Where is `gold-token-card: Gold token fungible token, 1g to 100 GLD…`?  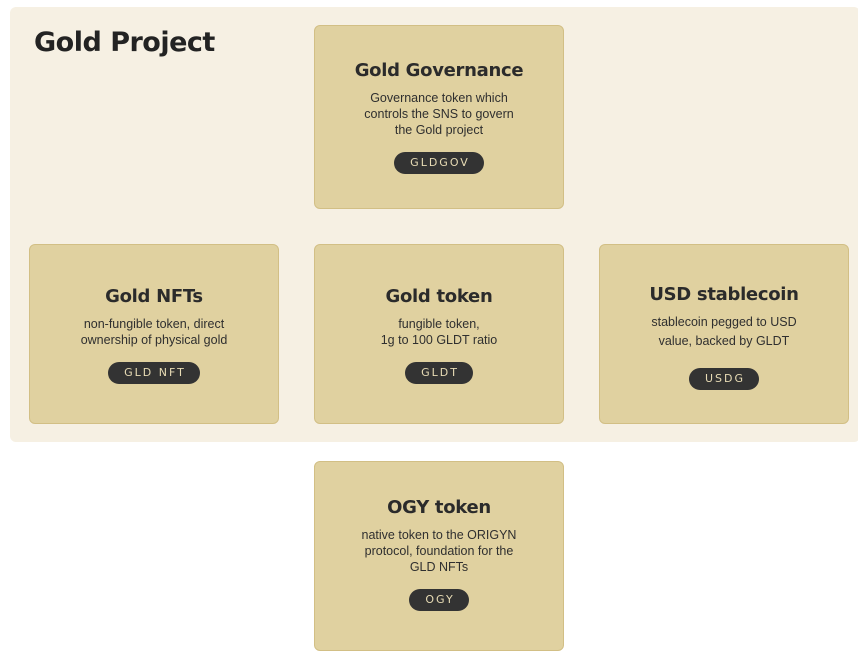
gold-token-card: Gold token fungible token, 1g to 100 GLD… is located at coordinates (439, 334).